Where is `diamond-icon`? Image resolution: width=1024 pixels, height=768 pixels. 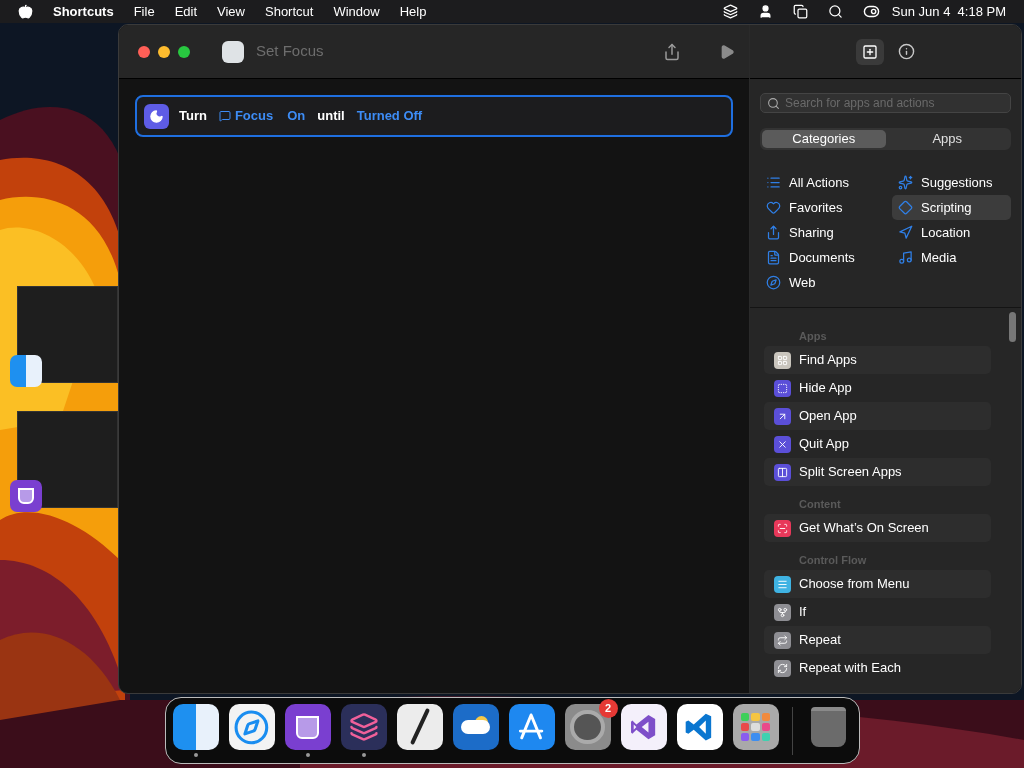 diamond-icon is located at coordinates (905, 207).